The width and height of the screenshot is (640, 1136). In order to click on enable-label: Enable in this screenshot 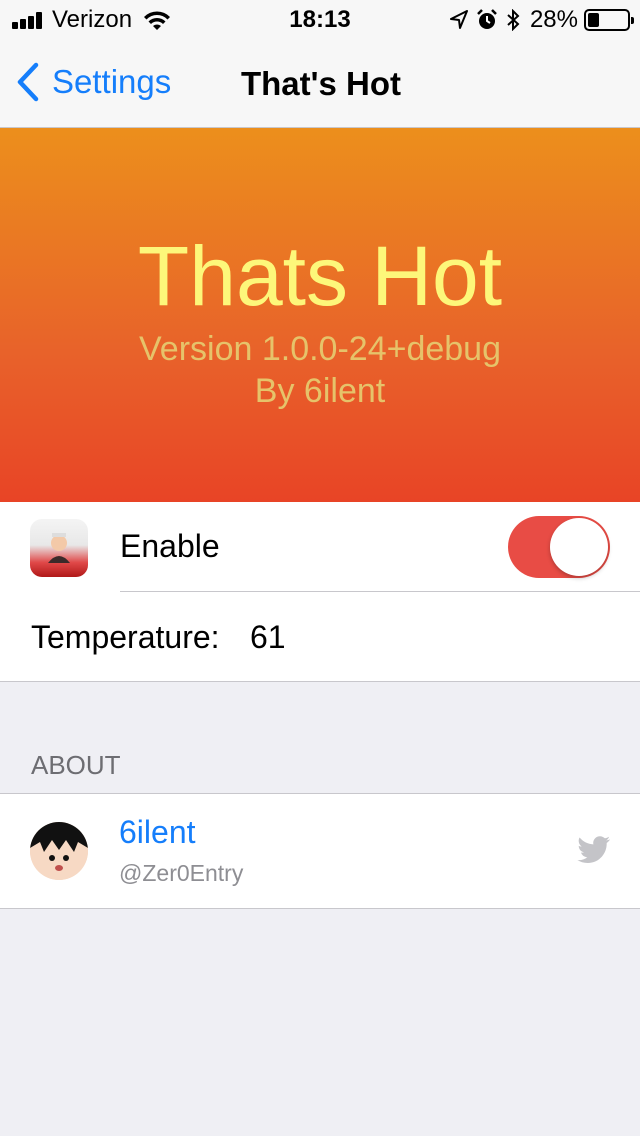, I will do `click(170, 546)`.